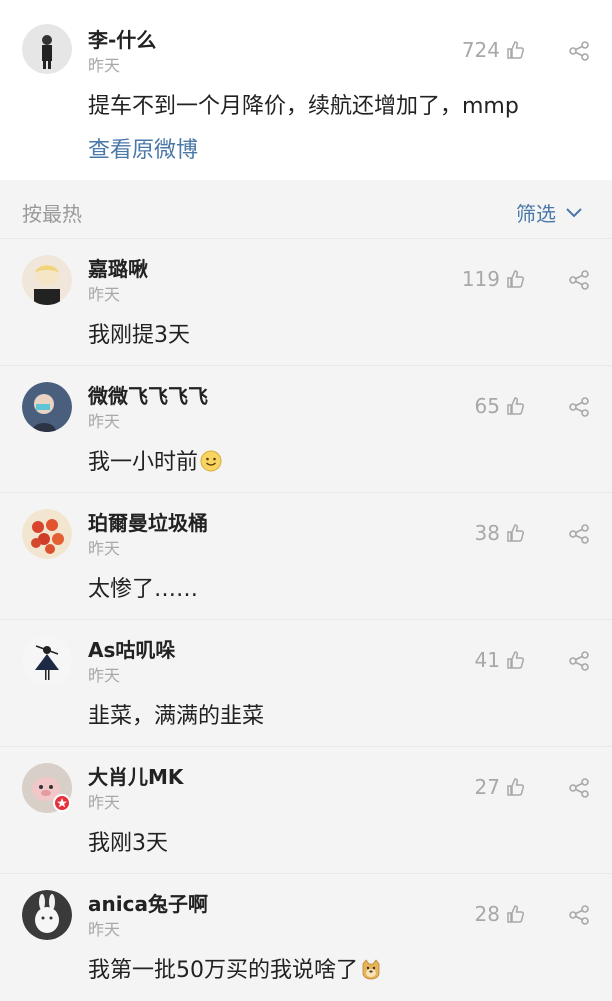  I want to click on filter-label: 筛选, so click(536, 214).